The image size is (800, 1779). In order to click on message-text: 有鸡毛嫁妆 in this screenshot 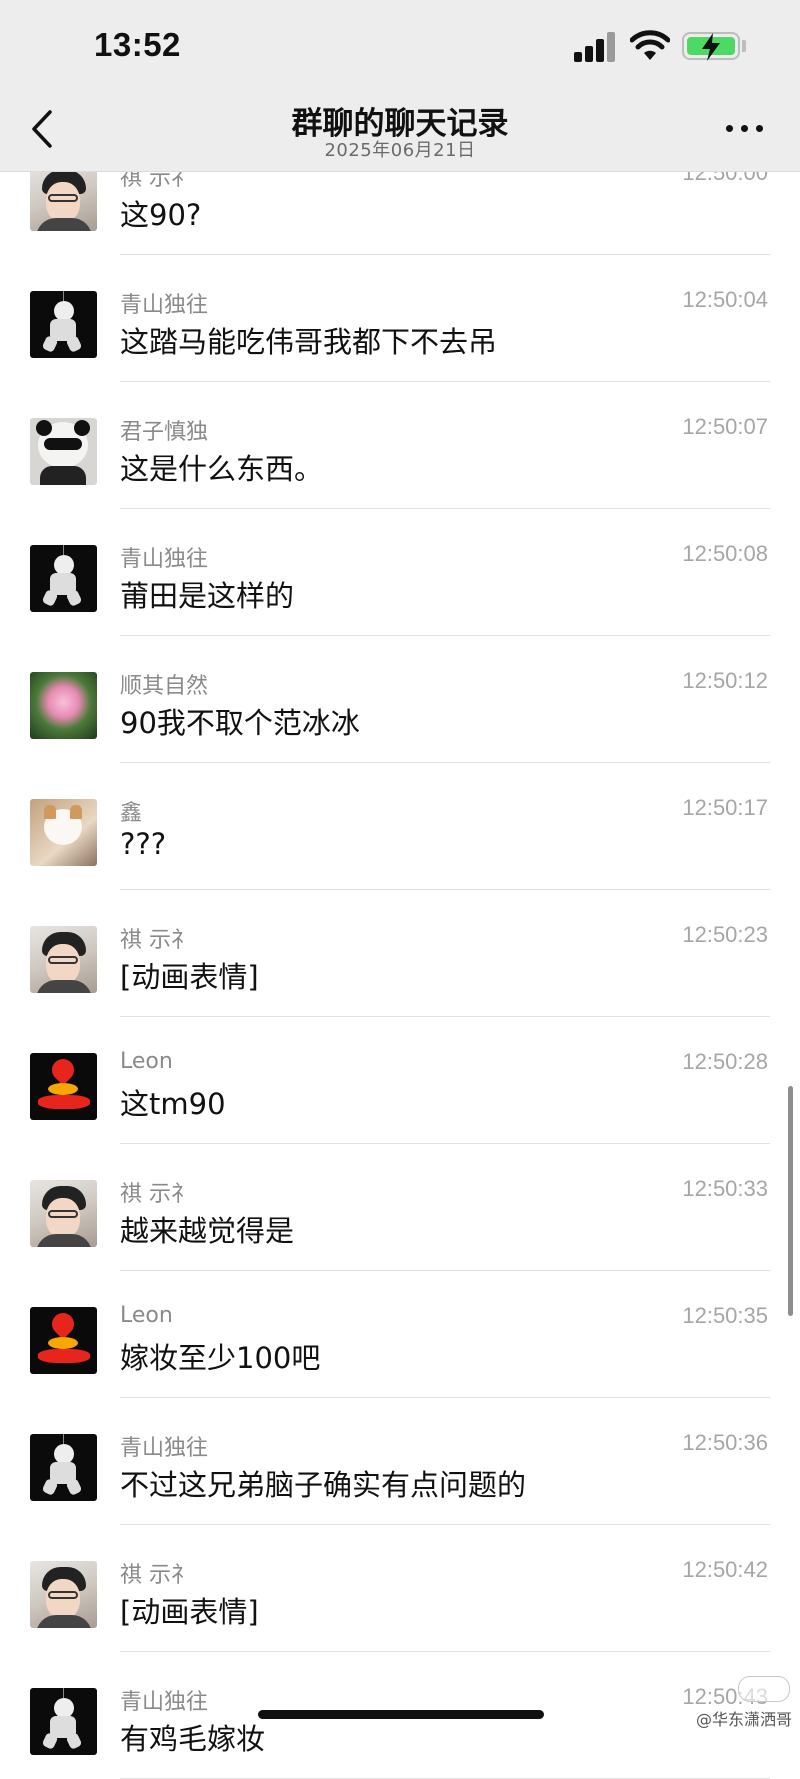, I will do `click(193, 1739)`.